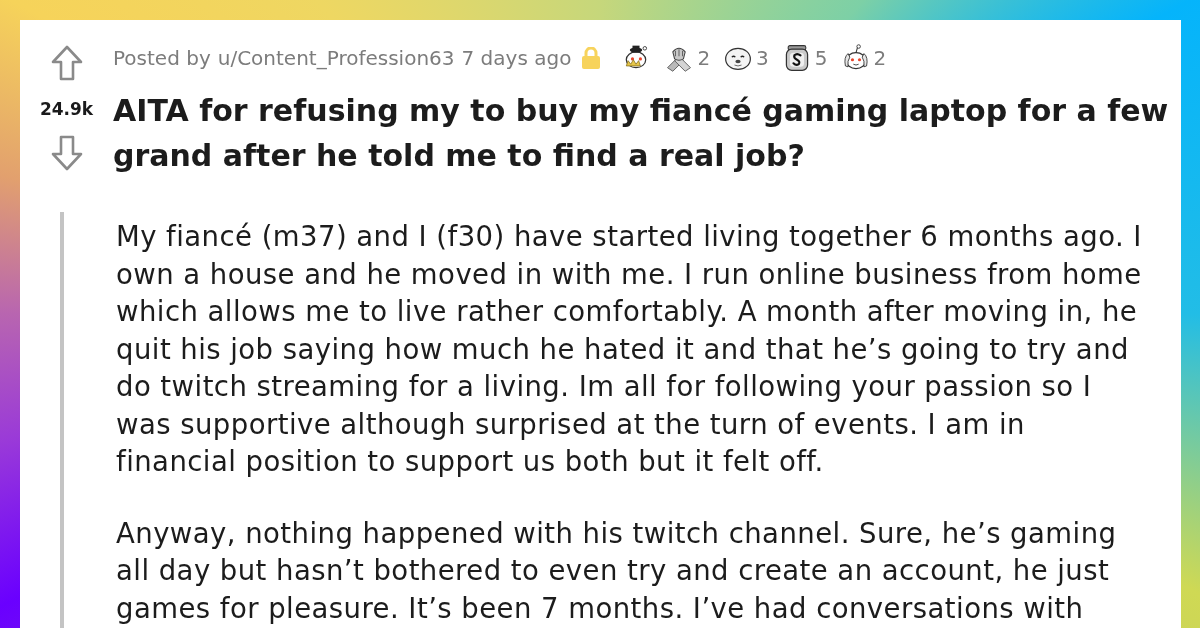  I want to click on downvote-icon, so click(66, 153).